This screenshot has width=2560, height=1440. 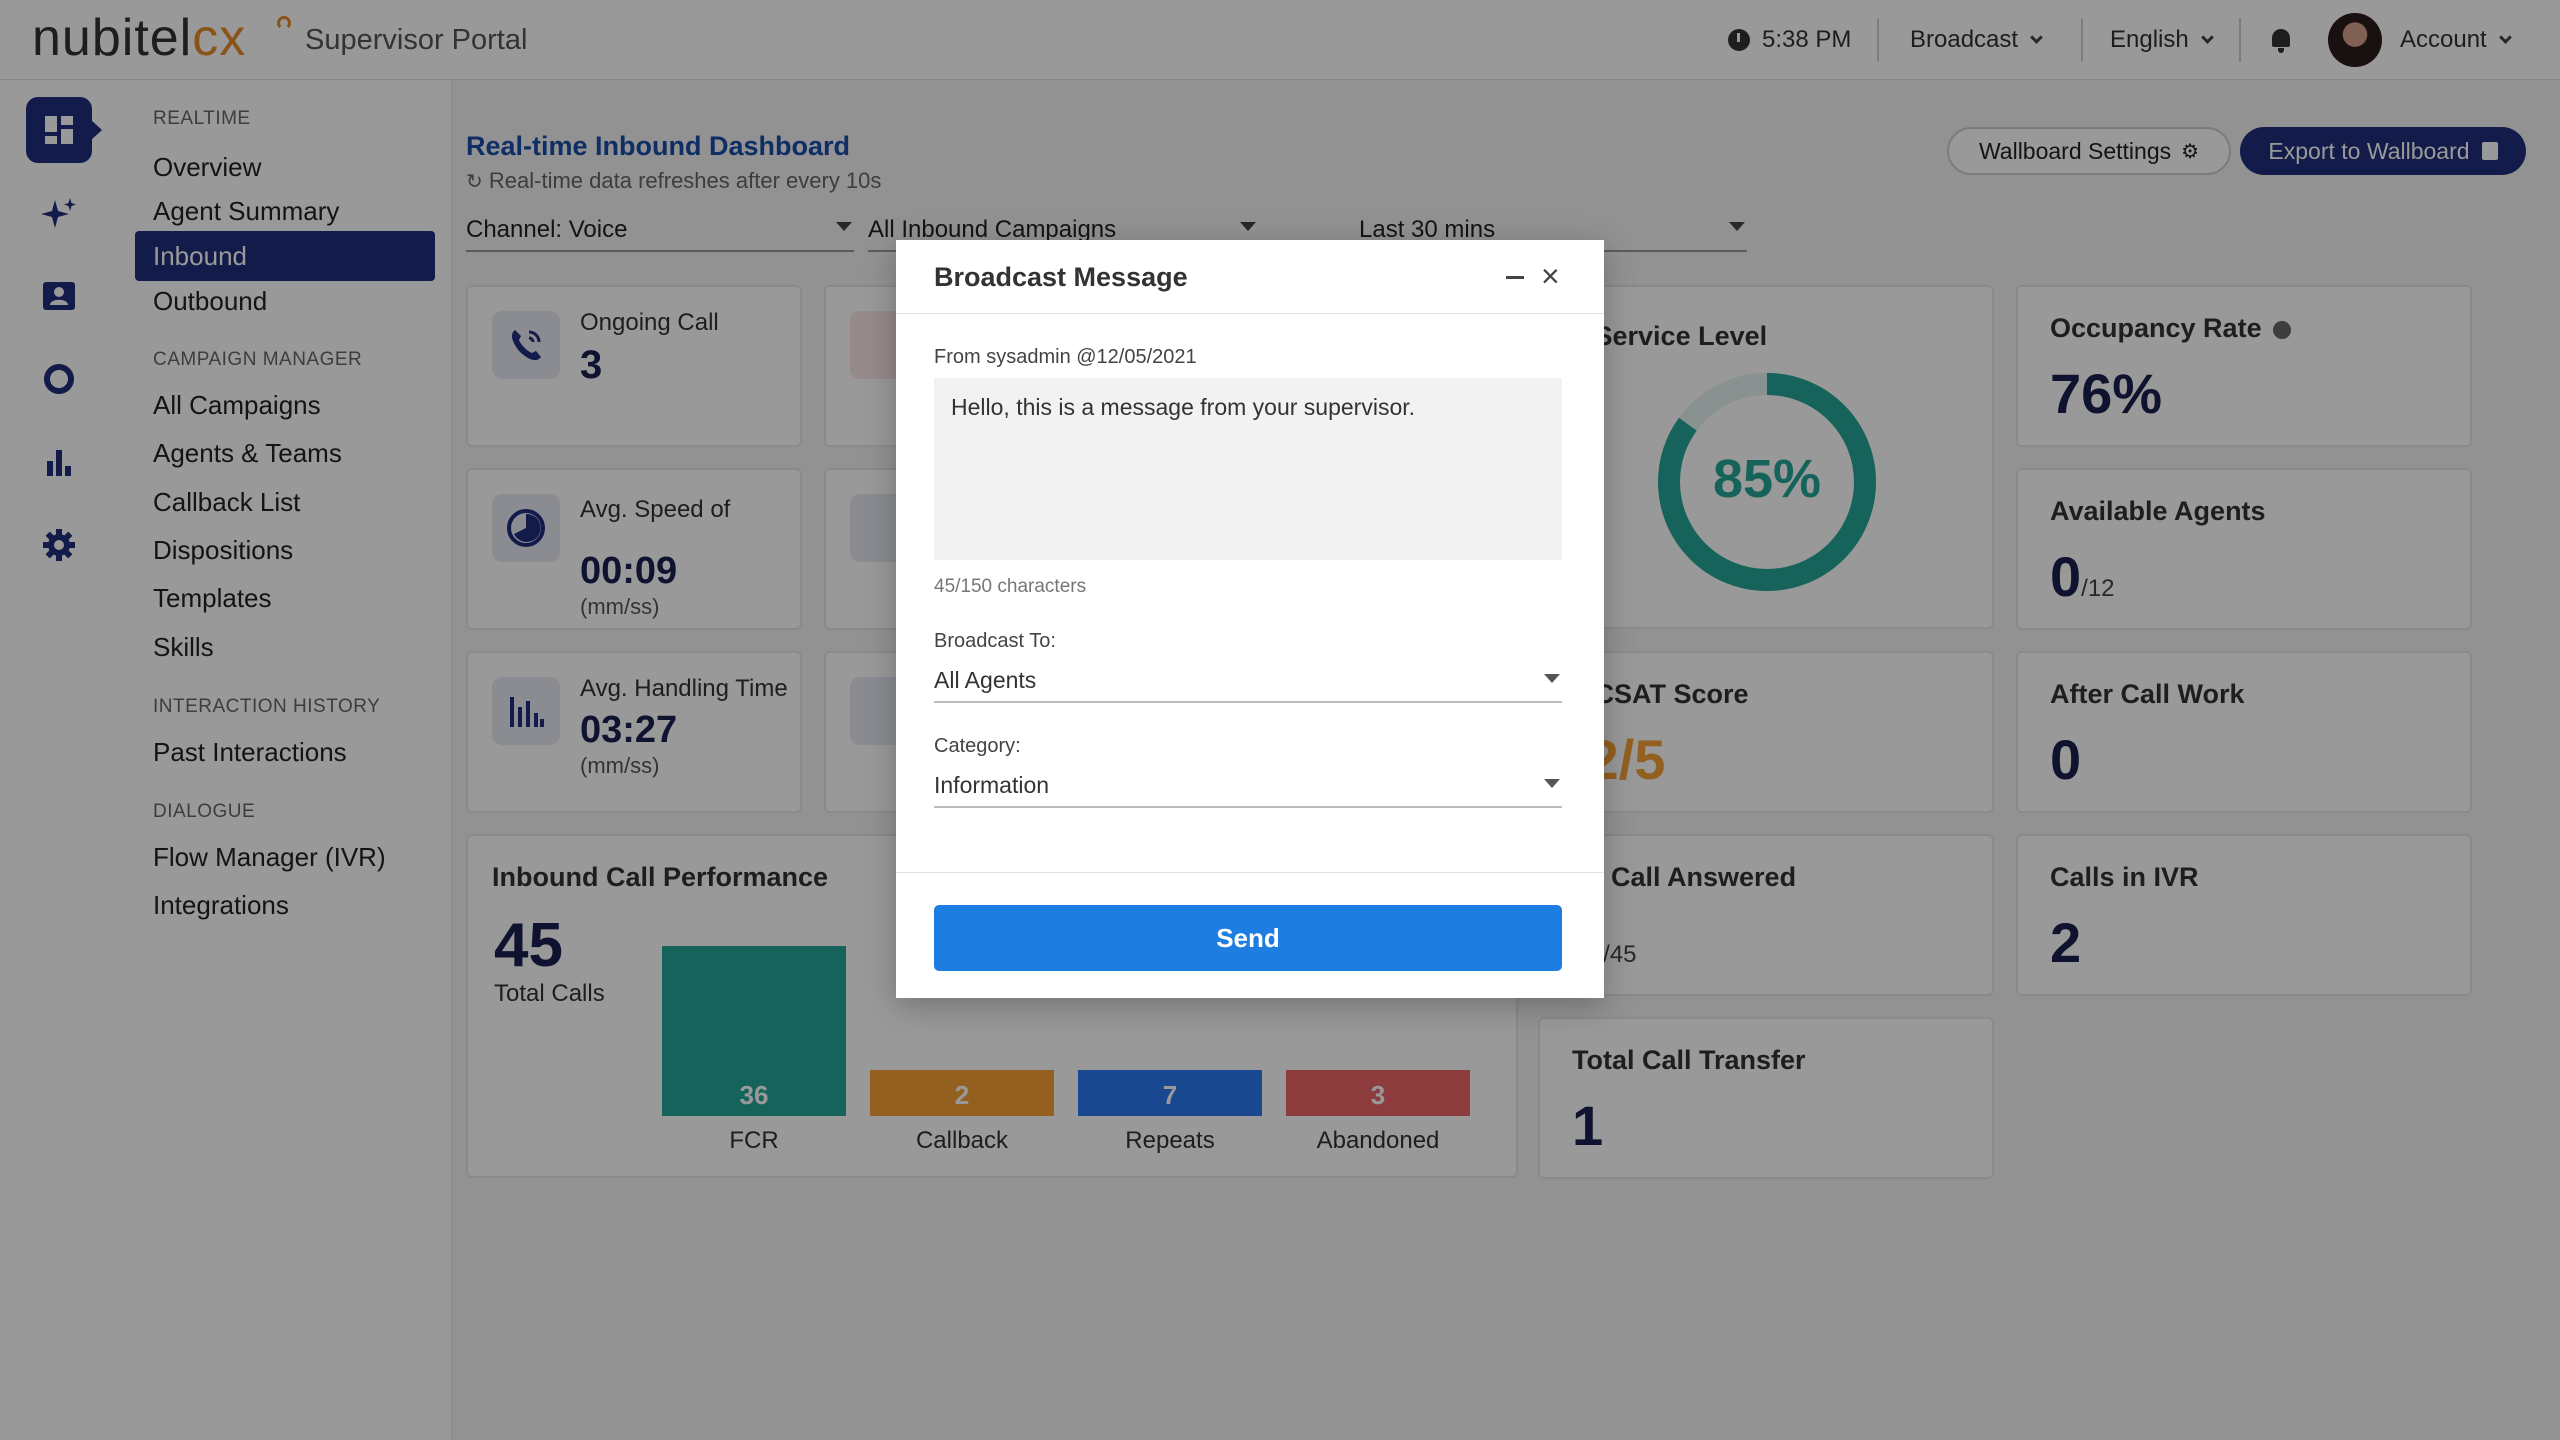 I want to click on dialog-title: Broadcast Message, so click(x=1061, y=277).